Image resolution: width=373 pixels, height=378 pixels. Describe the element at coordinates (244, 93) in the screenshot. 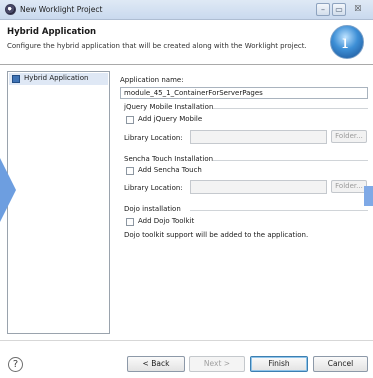

I see `application-name-input: module_45_1_ContainerForServerPages` at that location.